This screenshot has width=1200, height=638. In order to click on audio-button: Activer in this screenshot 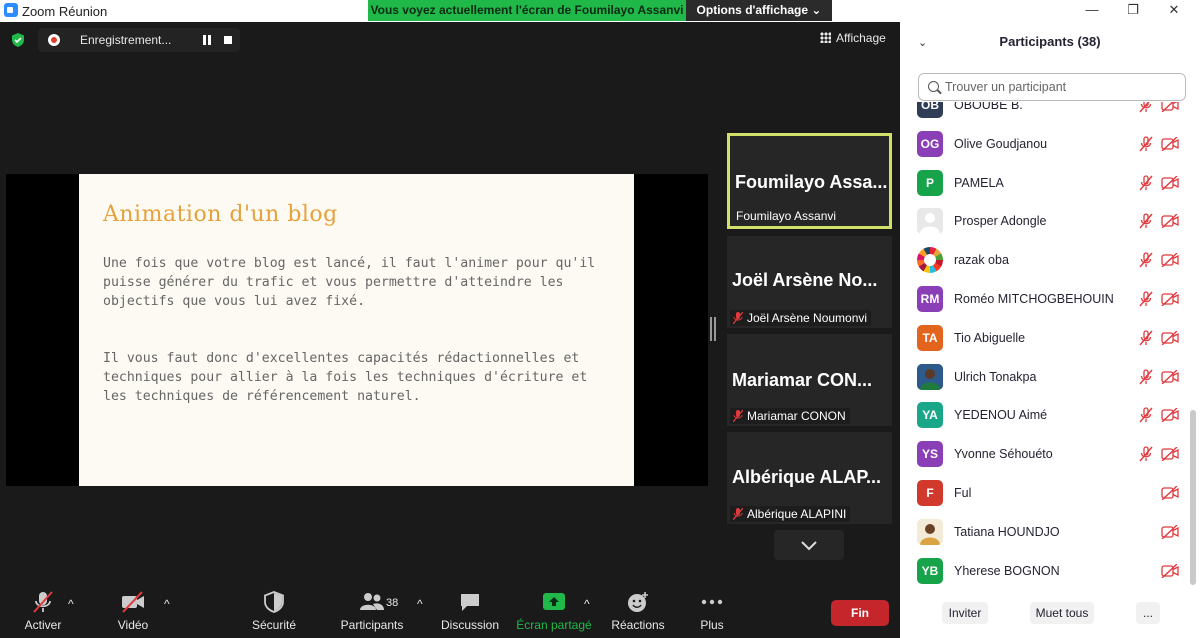, I will do `click(43, 611)`.